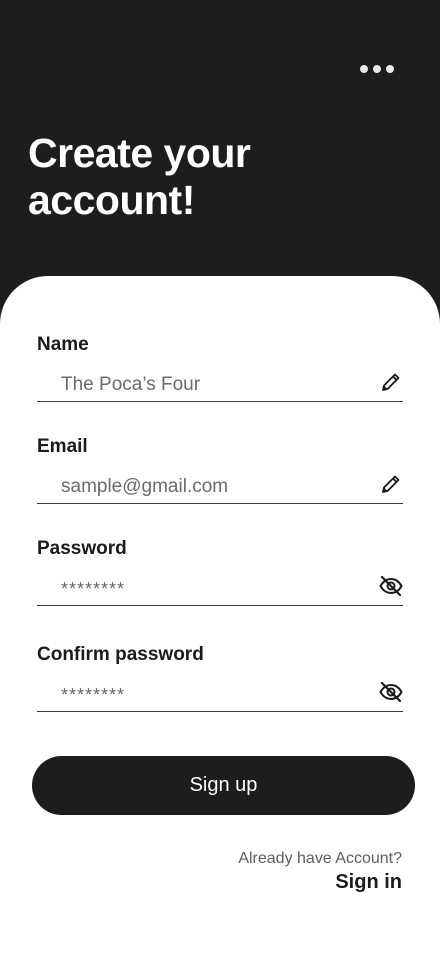  What do you see at coordinates (63, 344) in the screenshot?
I see `name-label: Name` at bounding box center [63, 344].